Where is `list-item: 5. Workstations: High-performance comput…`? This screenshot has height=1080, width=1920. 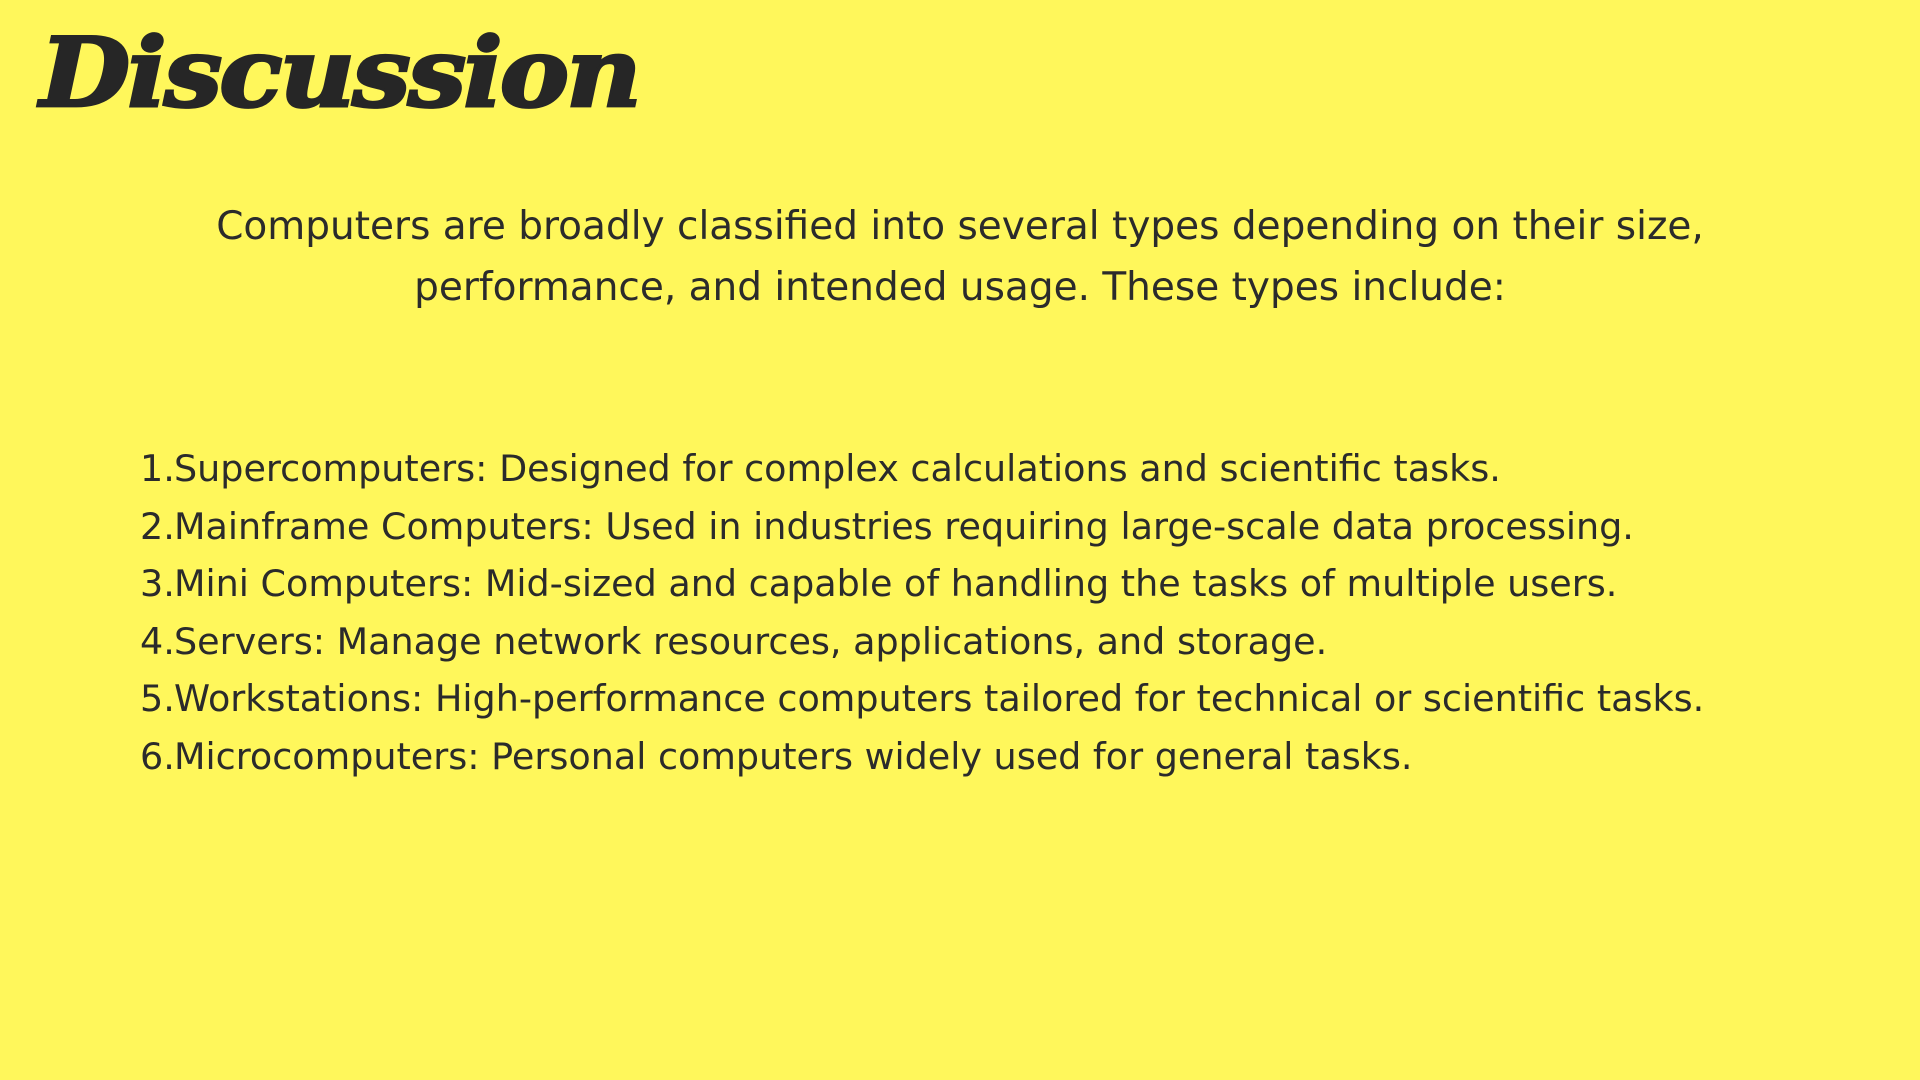
list-item: 5. Workstations: High-performance comput… is located at coordinates (980, 699).